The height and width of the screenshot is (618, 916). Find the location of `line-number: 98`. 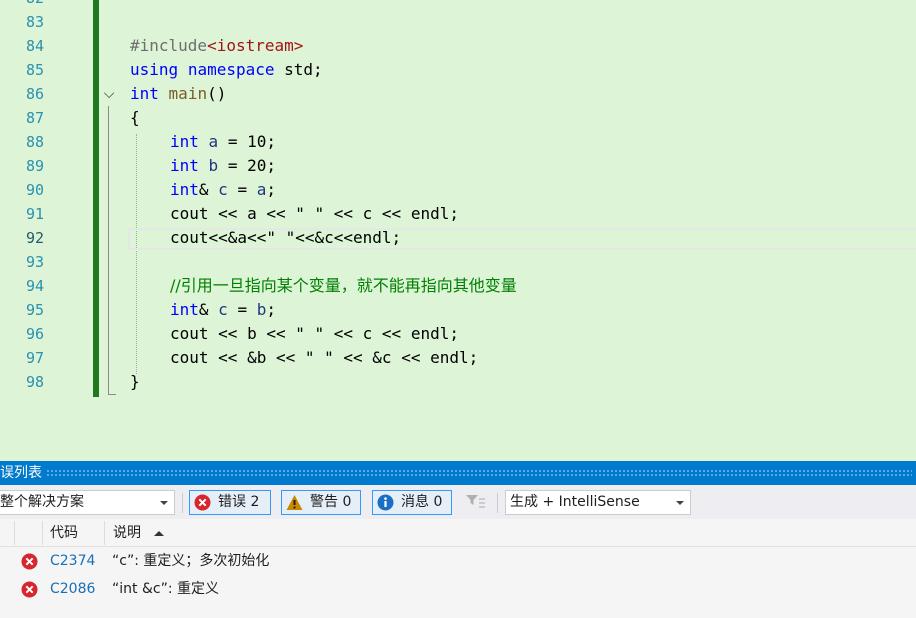

line-number: 98 is located at coordinates (34, 382).